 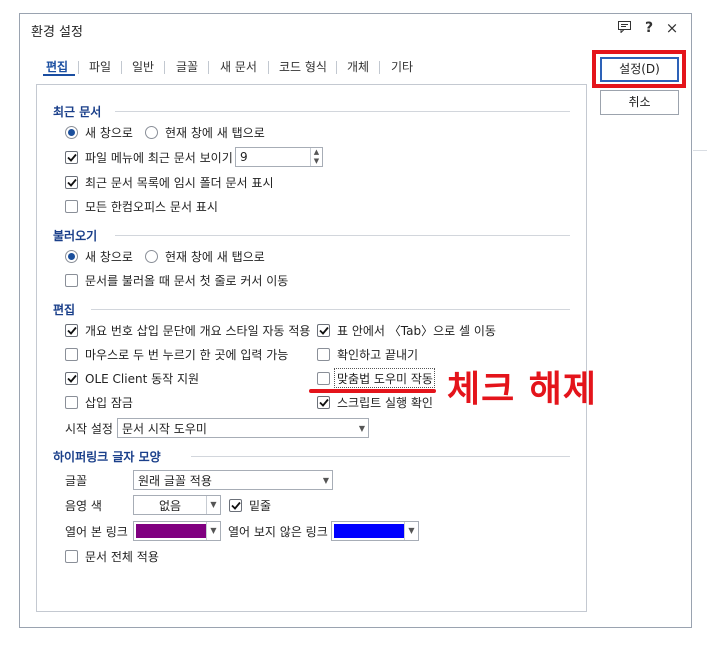 I want to click on start-setting-label: 시작 설정, so click(x=89, y=429).